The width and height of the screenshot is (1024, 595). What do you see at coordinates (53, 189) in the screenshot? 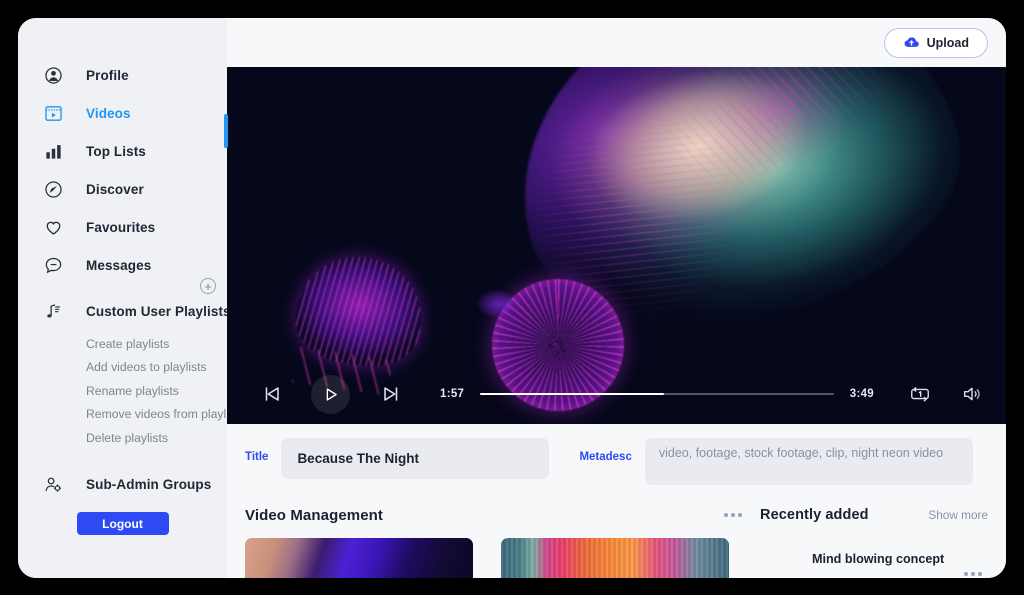
I see `compass-icon` at bounding box center [53, 189].